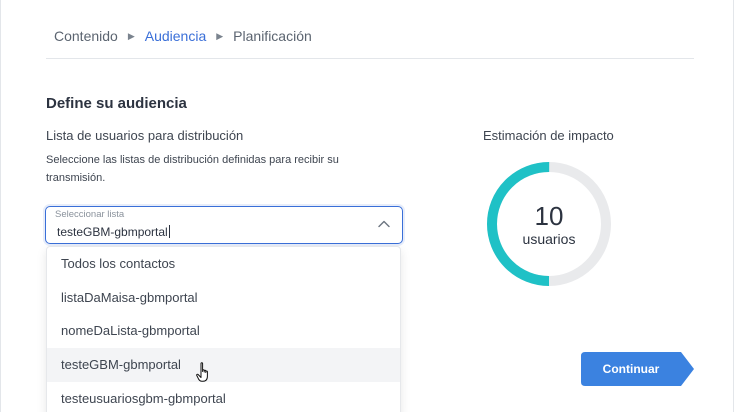 This screenshot has height=412, width=734. What do you see at coordinates (549, 216) in the screenshot?
I see `impact-count: 10` at bounding box center [549, 216].